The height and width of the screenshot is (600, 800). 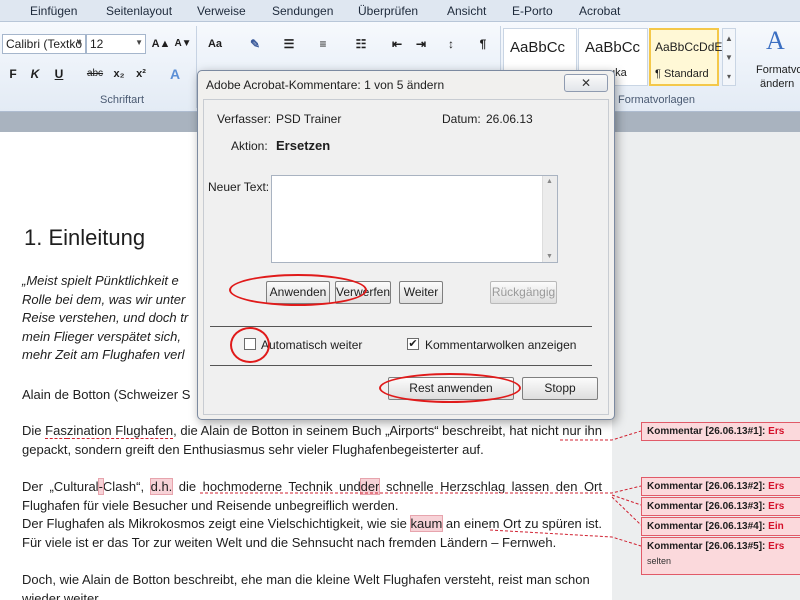 I want to click on comment-label: Kommentar [26.06.13#5]:, so click(x=706, y=546).